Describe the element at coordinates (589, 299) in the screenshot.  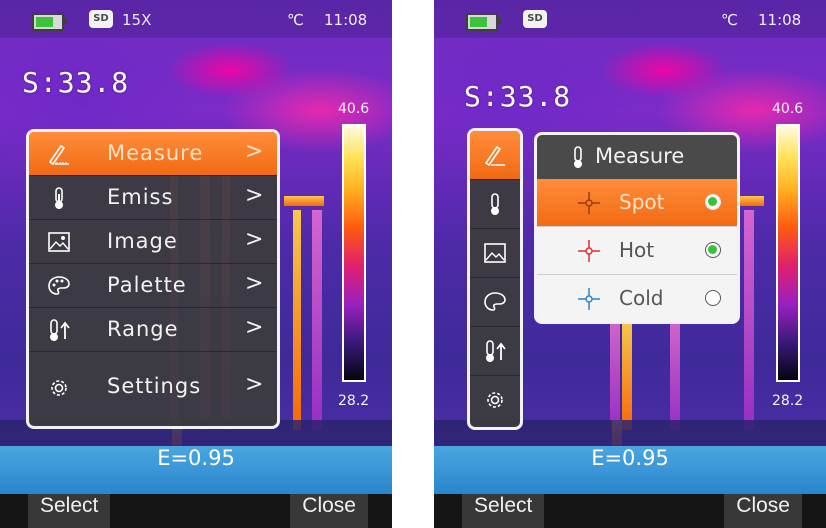
I see `cold-cursor-icon` at that location.